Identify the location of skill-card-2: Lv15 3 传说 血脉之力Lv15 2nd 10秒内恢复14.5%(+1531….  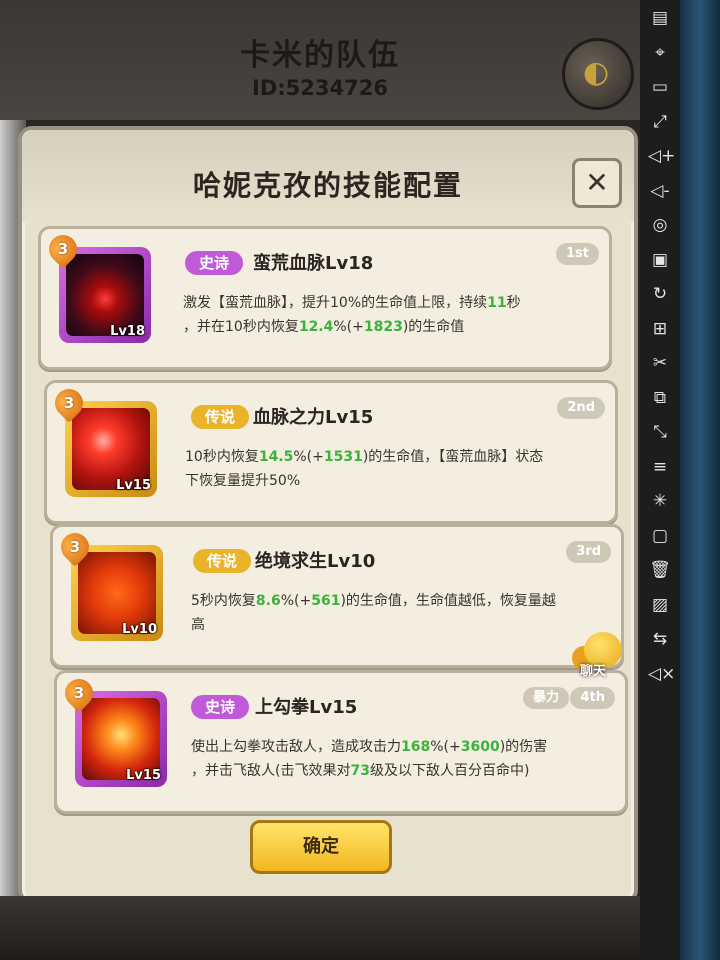
(331, 452).